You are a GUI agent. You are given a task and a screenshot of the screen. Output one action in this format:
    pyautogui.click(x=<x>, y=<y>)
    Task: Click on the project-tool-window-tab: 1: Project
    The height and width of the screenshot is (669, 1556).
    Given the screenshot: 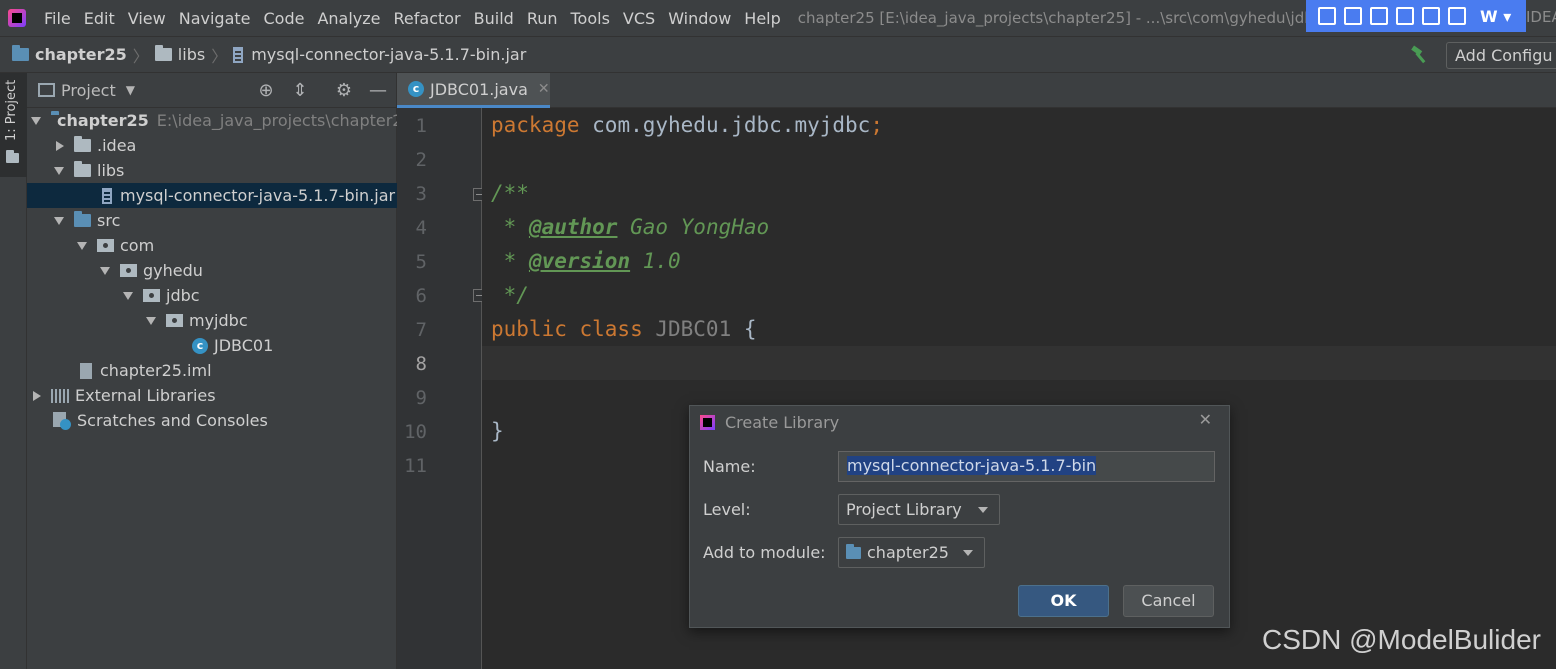 What is the action you would take?
    pyautogui.click(x=13, y=125)
    